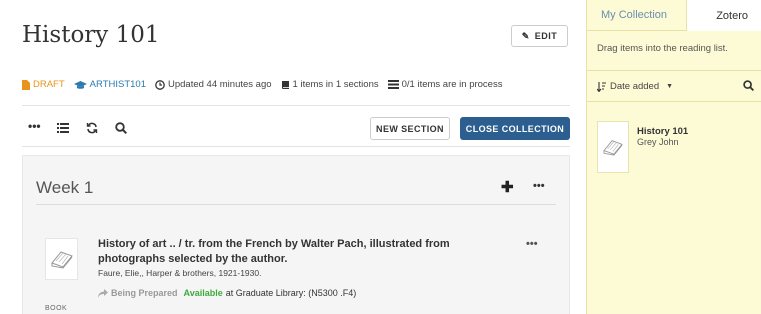  What do you see at coordinates (144, 293) in the screenshot?
I see `preparation-status: Being Prepared` at bounding box center [144, 293].